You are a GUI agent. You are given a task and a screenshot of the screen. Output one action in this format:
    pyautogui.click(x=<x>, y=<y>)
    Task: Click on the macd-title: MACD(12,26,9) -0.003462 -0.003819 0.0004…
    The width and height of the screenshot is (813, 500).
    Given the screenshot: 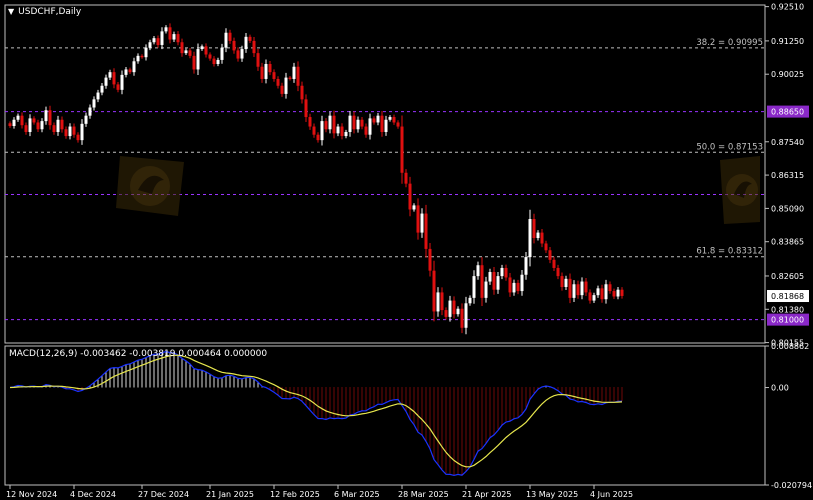 What is the action you would take?
    pyautogui.click(x=138, y=354)
    